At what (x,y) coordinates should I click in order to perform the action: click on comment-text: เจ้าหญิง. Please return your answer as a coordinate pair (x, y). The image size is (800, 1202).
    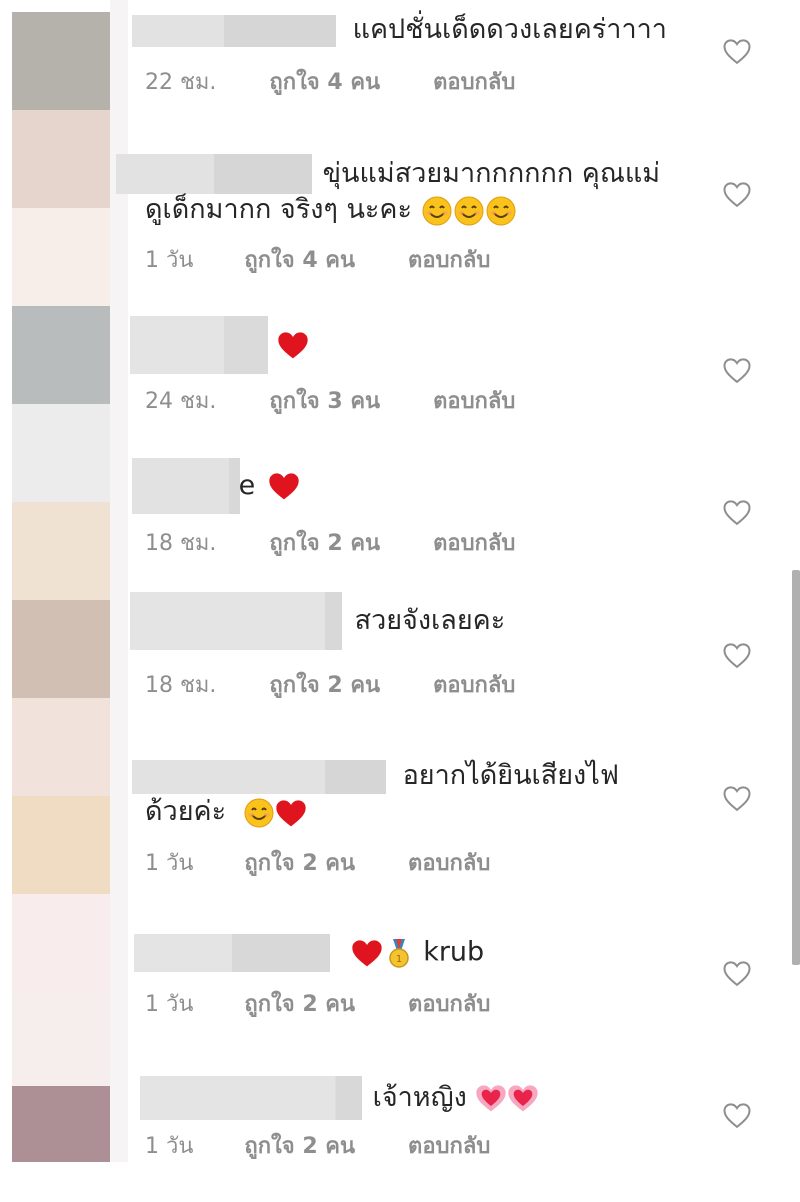
    Looking at the image, I should click on (419, 1097).